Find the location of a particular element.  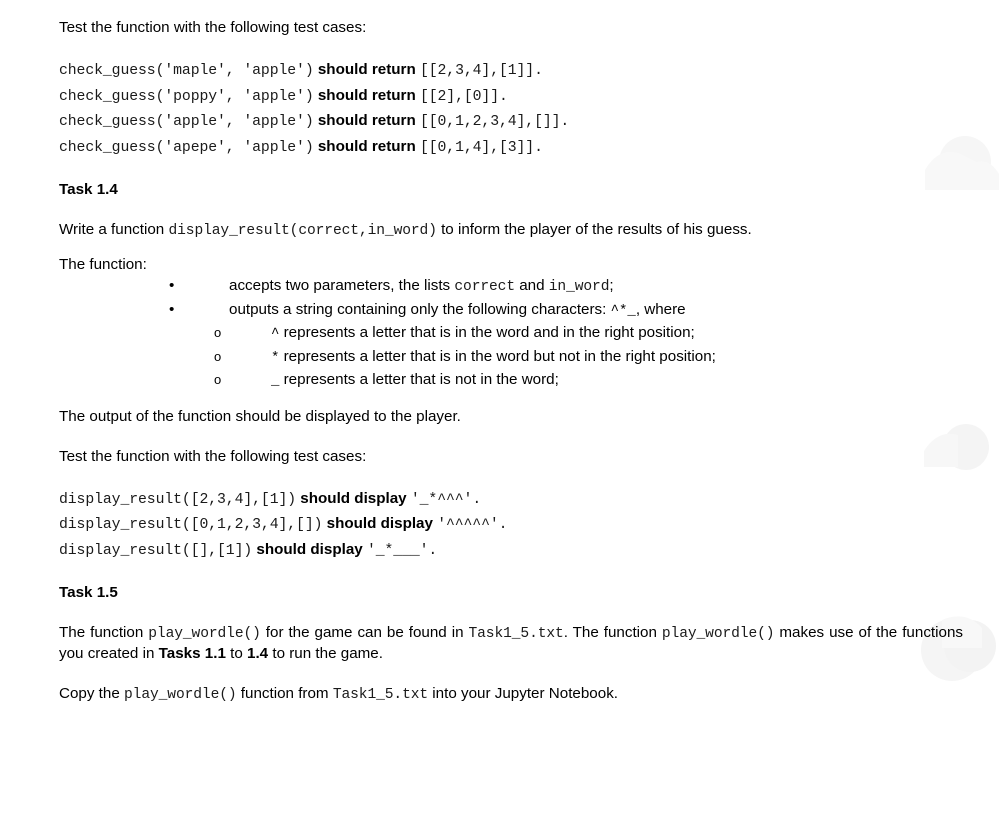

bullet-text-before: accepts two parameters, the lists is located at coordinates (342, 285).